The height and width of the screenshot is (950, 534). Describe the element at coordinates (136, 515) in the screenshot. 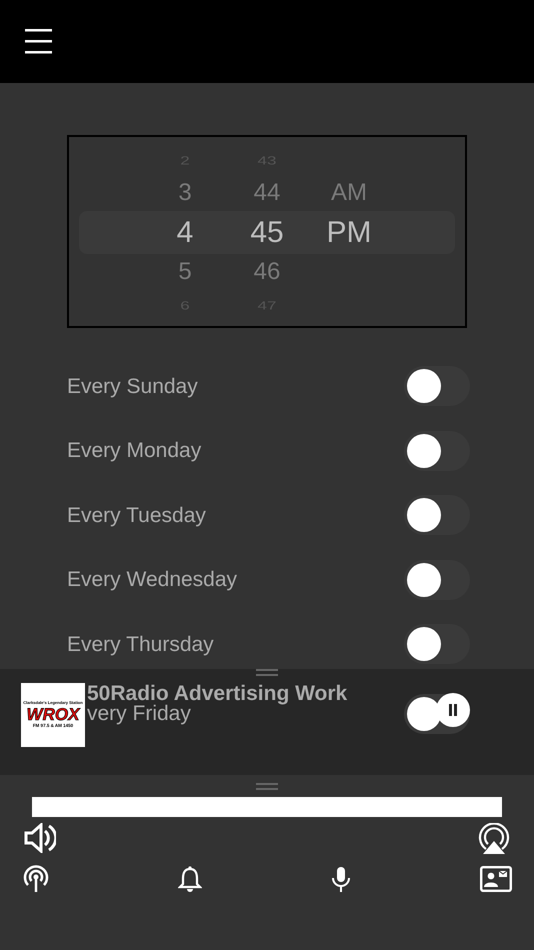

I see `repeat-label: Every Tuesday` at that location.